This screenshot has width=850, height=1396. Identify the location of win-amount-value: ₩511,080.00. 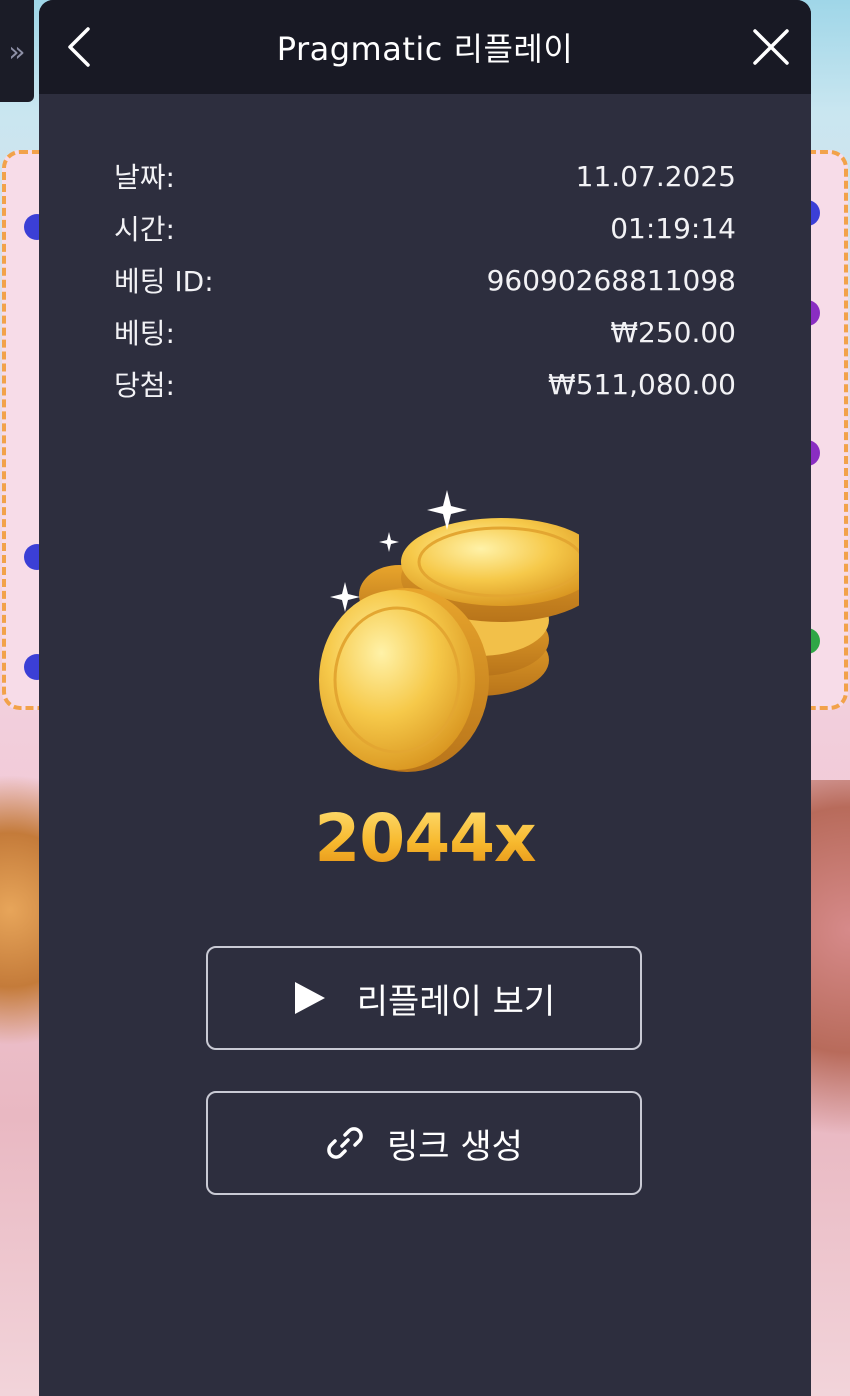
(641, 384).